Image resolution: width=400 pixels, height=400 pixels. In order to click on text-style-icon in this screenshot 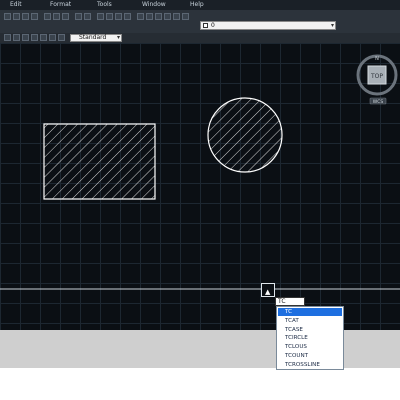, I will do `click(7, 37)`.